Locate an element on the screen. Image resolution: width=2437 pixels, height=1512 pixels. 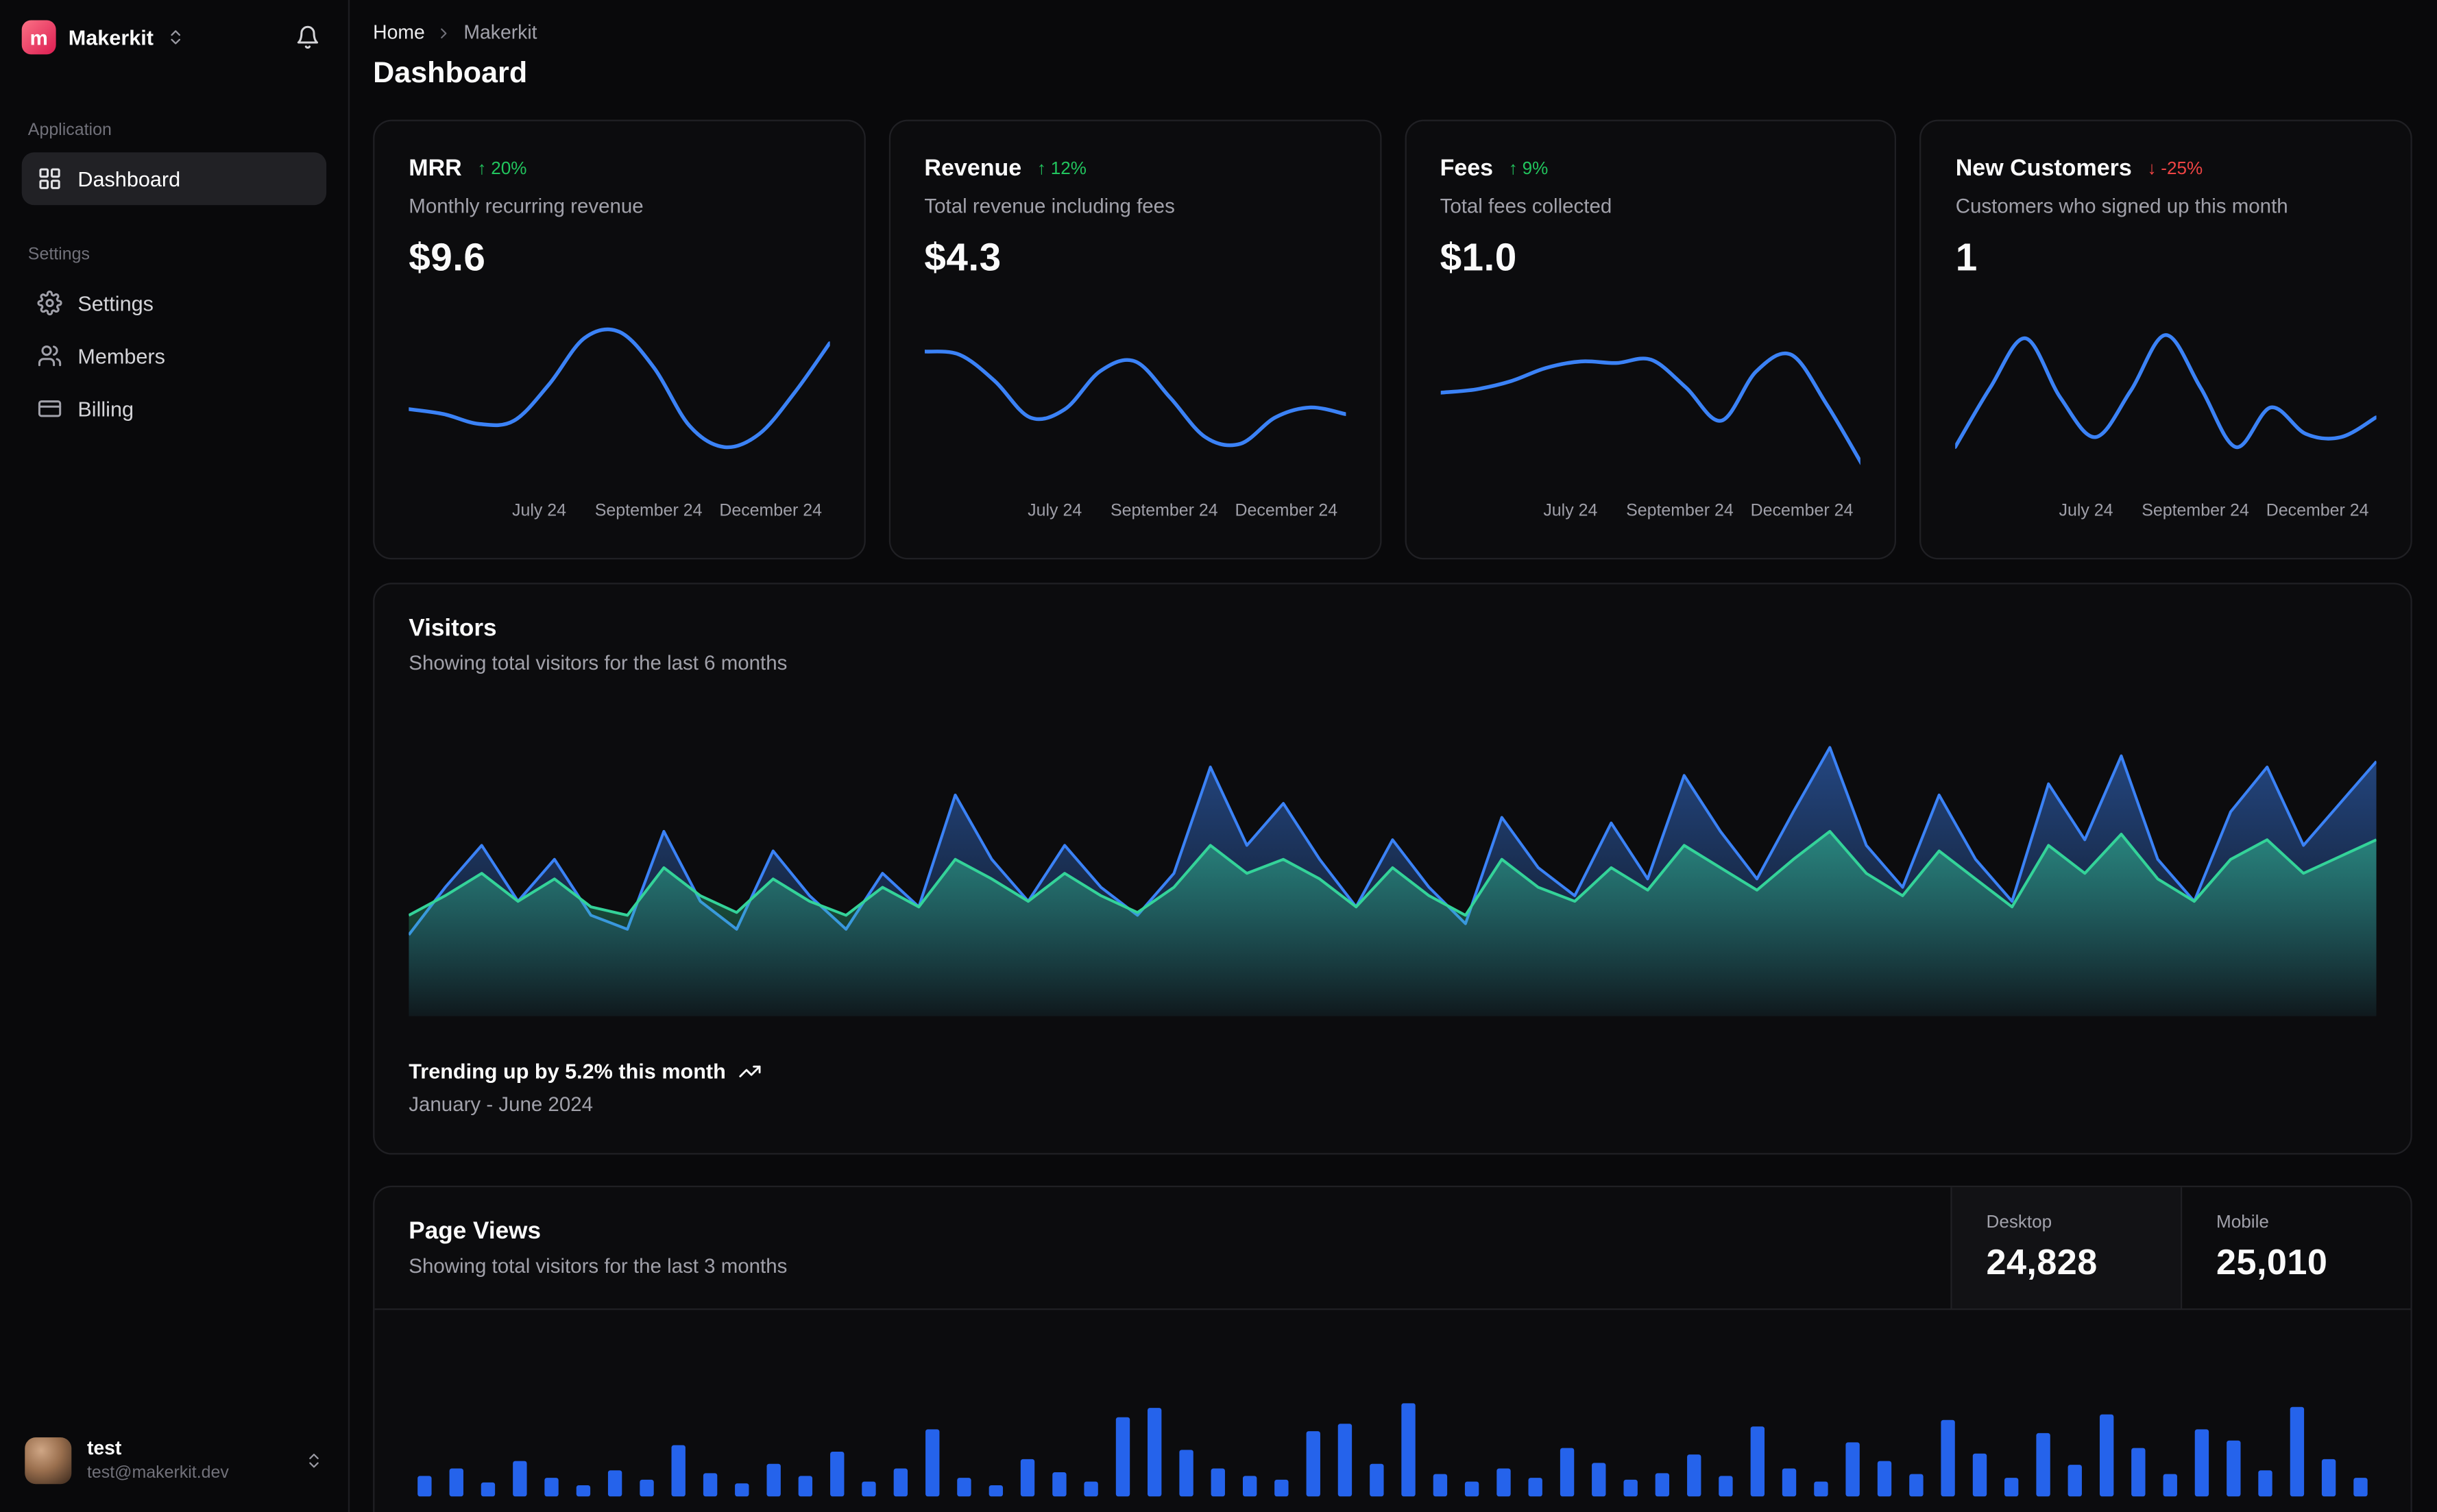
user-name: test is located at coordinates (104, 1449).